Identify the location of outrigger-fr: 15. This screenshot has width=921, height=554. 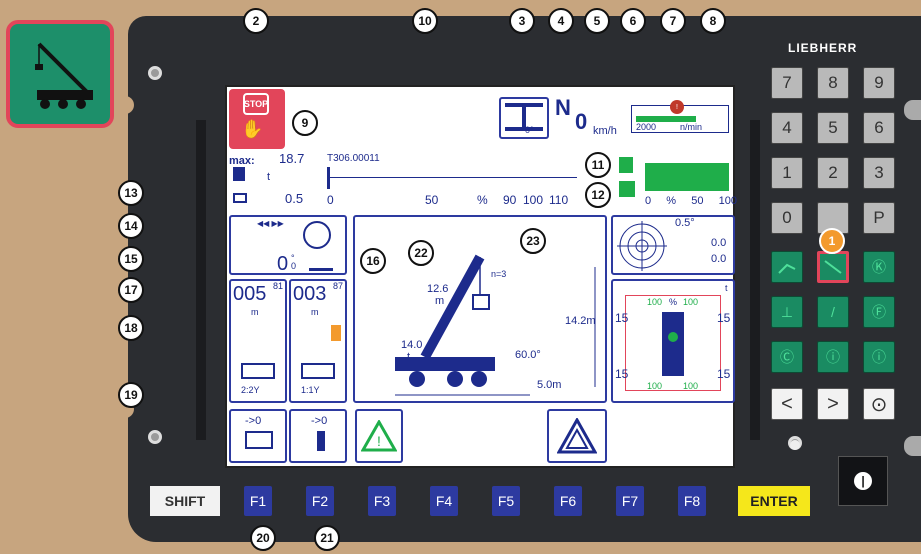
(724, 318).